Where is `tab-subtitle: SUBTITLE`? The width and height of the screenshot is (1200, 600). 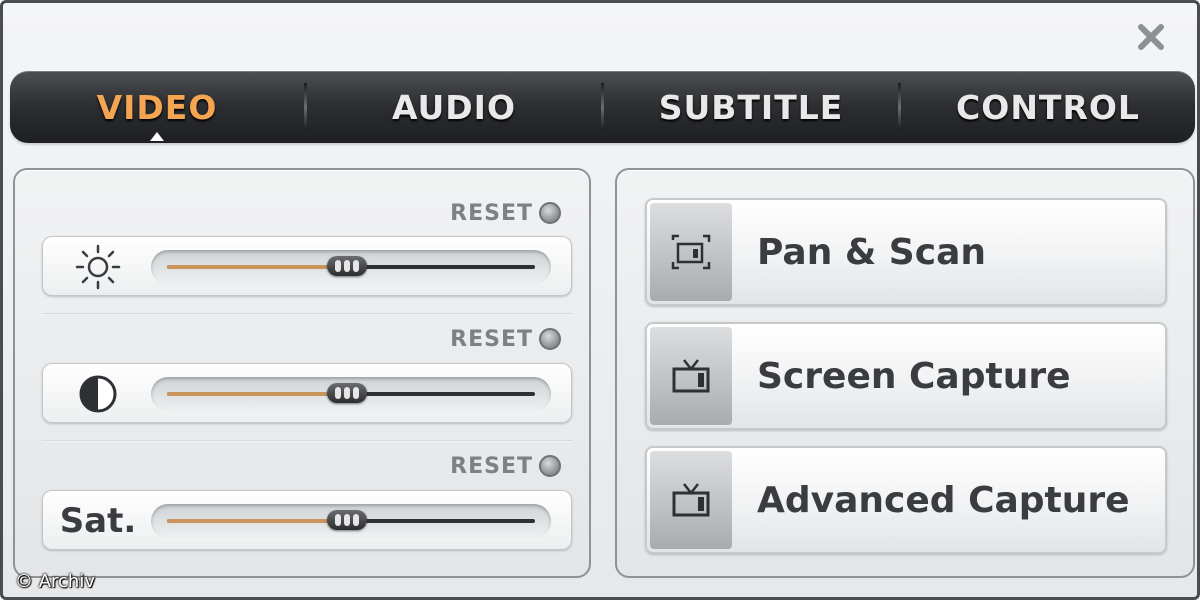
tab-subtitle: SUBTITLE is located at coordinates (751, 107).